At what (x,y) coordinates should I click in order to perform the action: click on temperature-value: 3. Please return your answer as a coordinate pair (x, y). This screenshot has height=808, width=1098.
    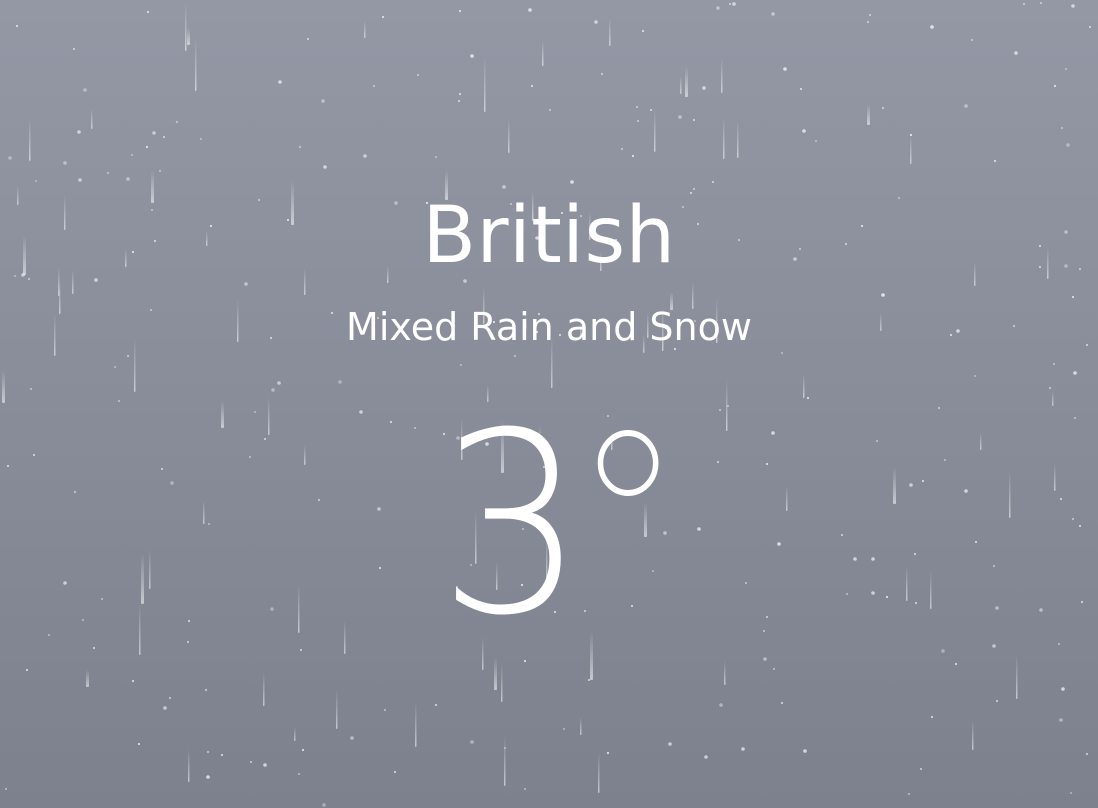
    Looking at the image, I should click on (512, 524).